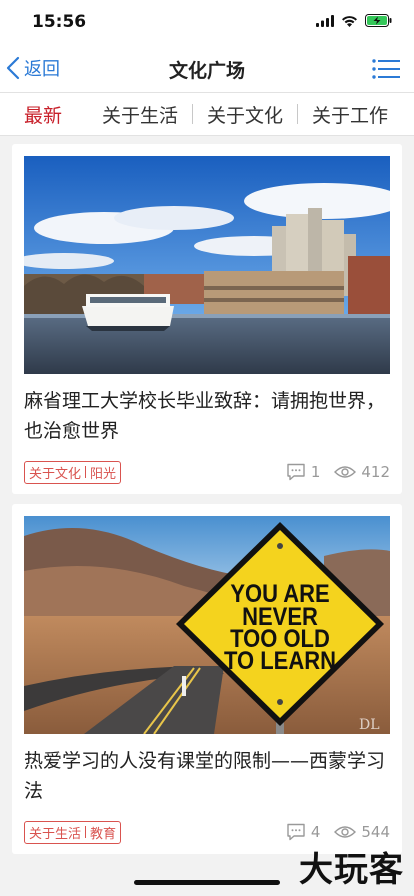  Describe the element at coordinates (103, 474) in the screenshot. I see `tag-topic: 阳光` at that location.